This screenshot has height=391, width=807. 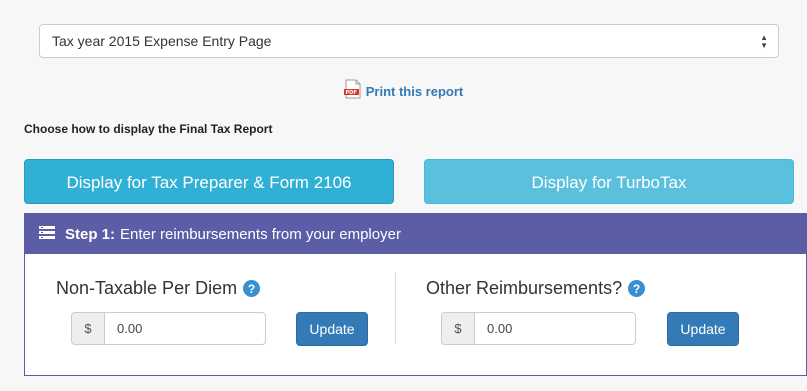 I want to click on other-reimbursements-label-row: Other Reimbursements? ?, so click(x=536, y=288).